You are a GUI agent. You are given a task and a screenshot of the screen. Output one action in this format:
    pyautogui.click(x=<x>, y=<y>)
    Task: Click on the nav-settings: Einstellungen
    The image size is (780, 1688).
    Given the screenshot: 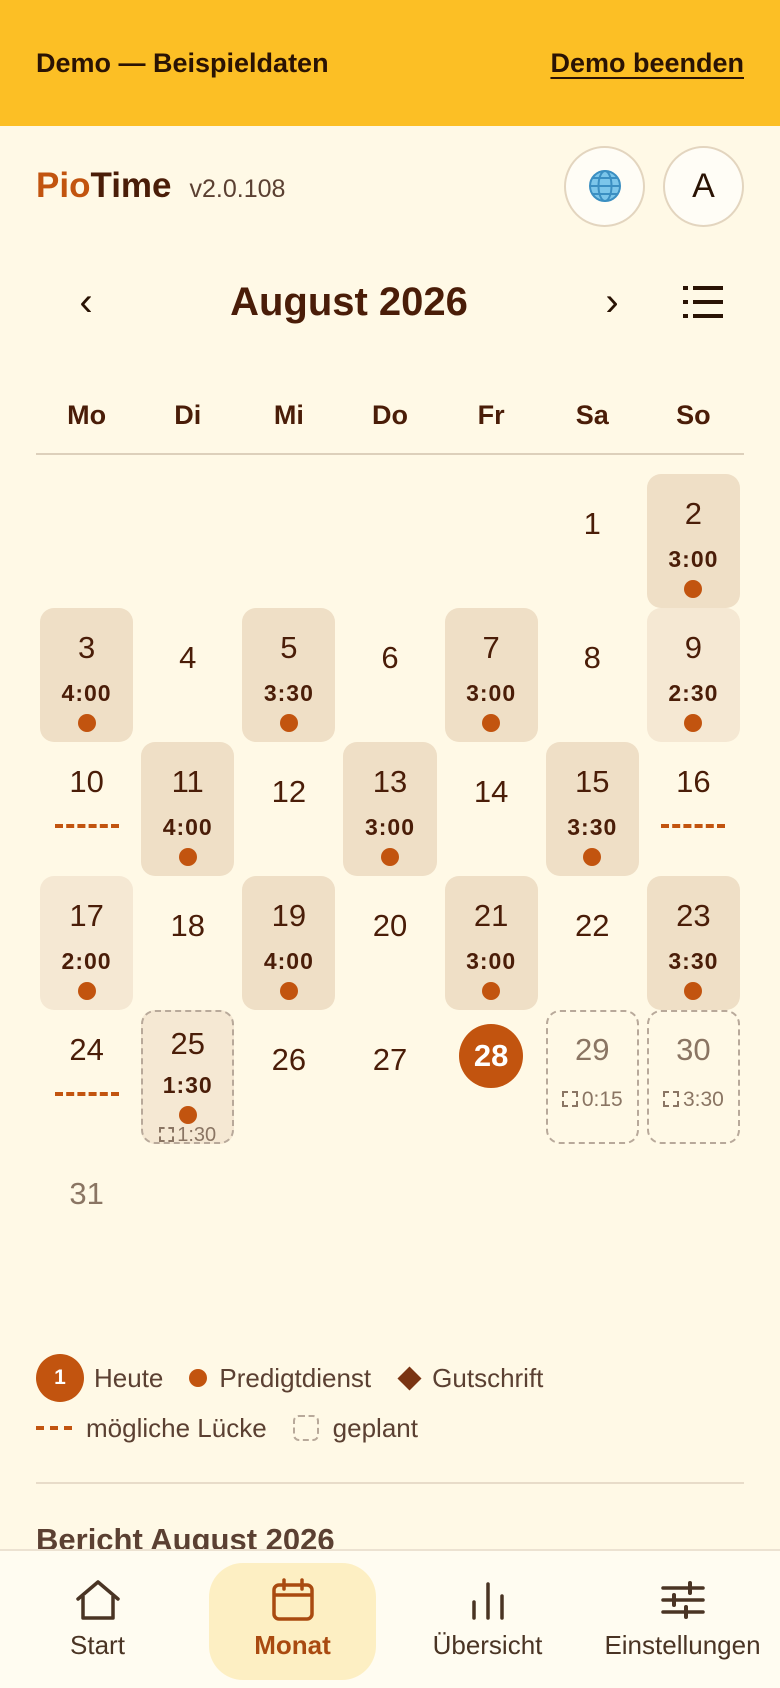 What is the action you would take?
    pyautogui.click(x=682, y=1619)
    